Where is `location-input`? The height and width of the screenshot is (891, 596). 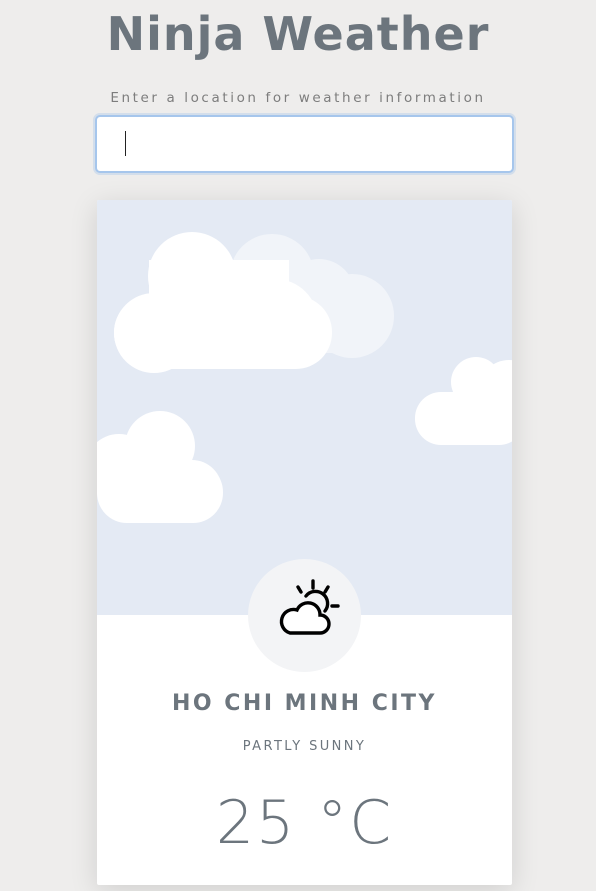 location-input is located at coordinates (304, 144).